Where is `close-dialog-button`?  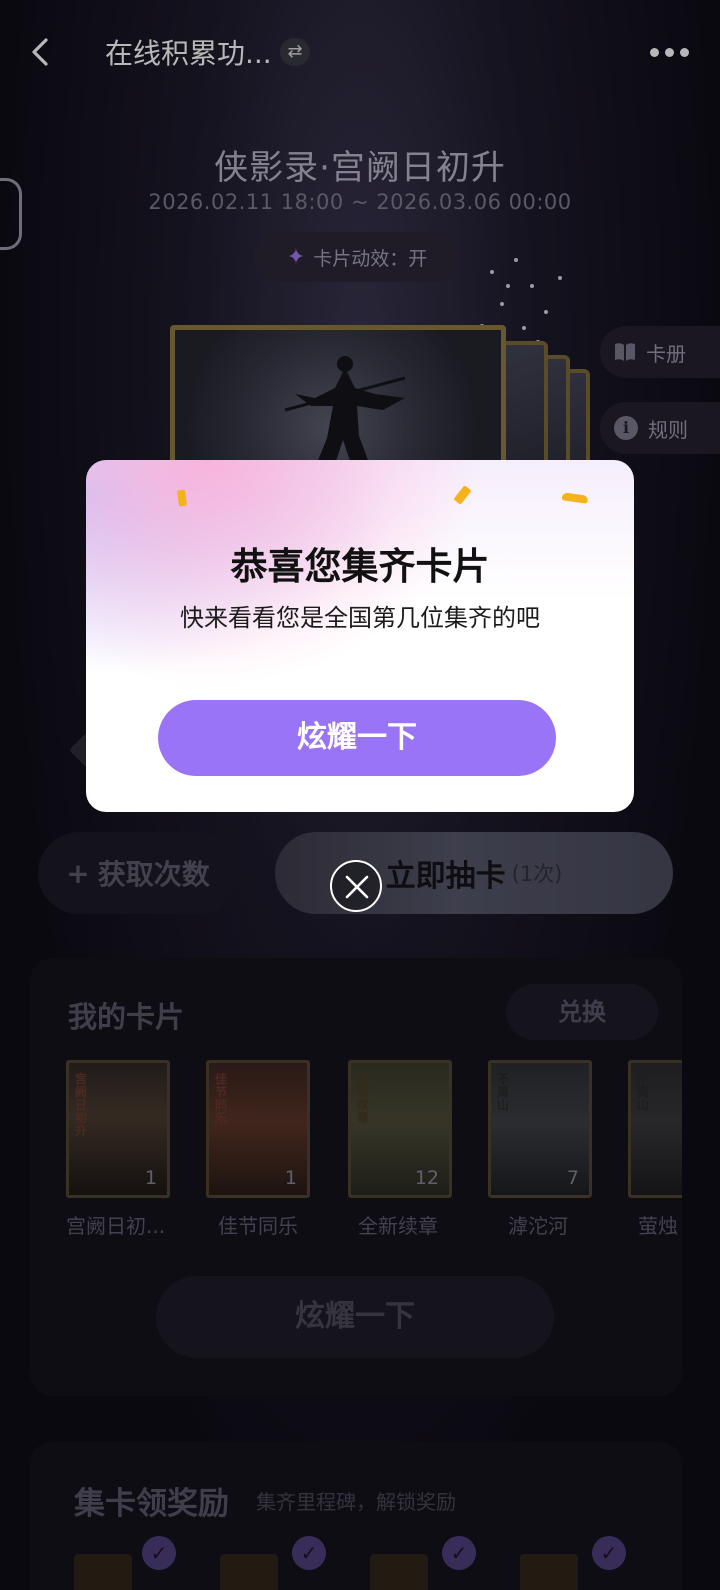 close-dialog-button is located at coordinates (356, 886).